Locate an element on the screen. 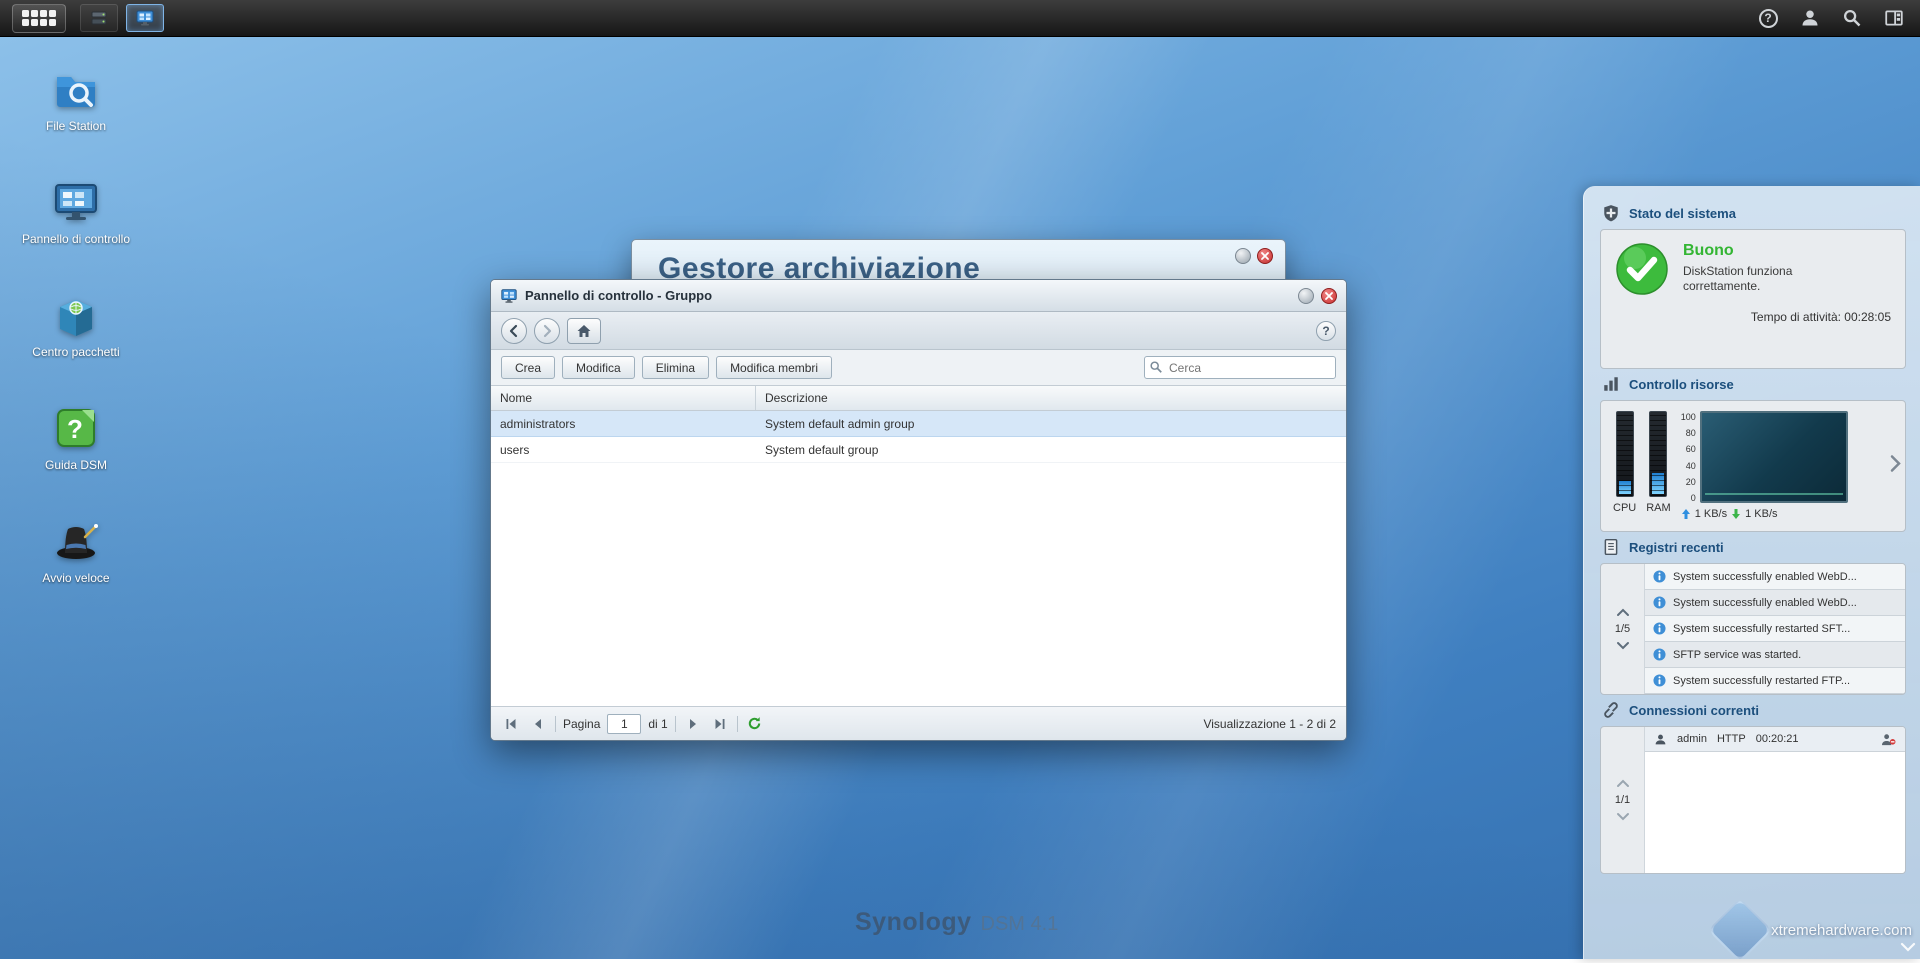  site-logo-icon is located at coordinates (1740, 929).